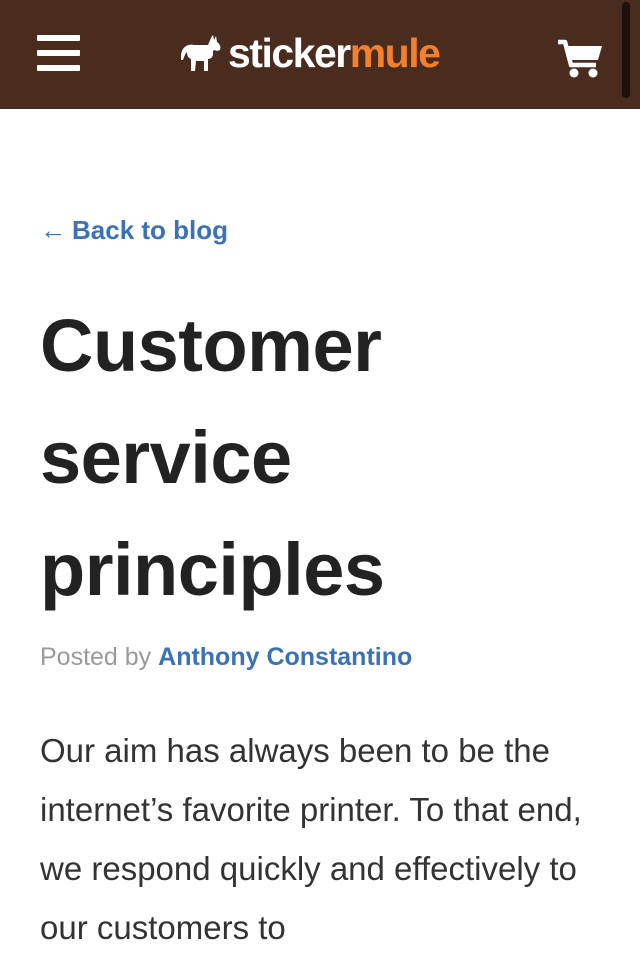 This screenshot has height=959, width=640. I want to click on stickermule-logo: sticker mule, so click(310, 53).